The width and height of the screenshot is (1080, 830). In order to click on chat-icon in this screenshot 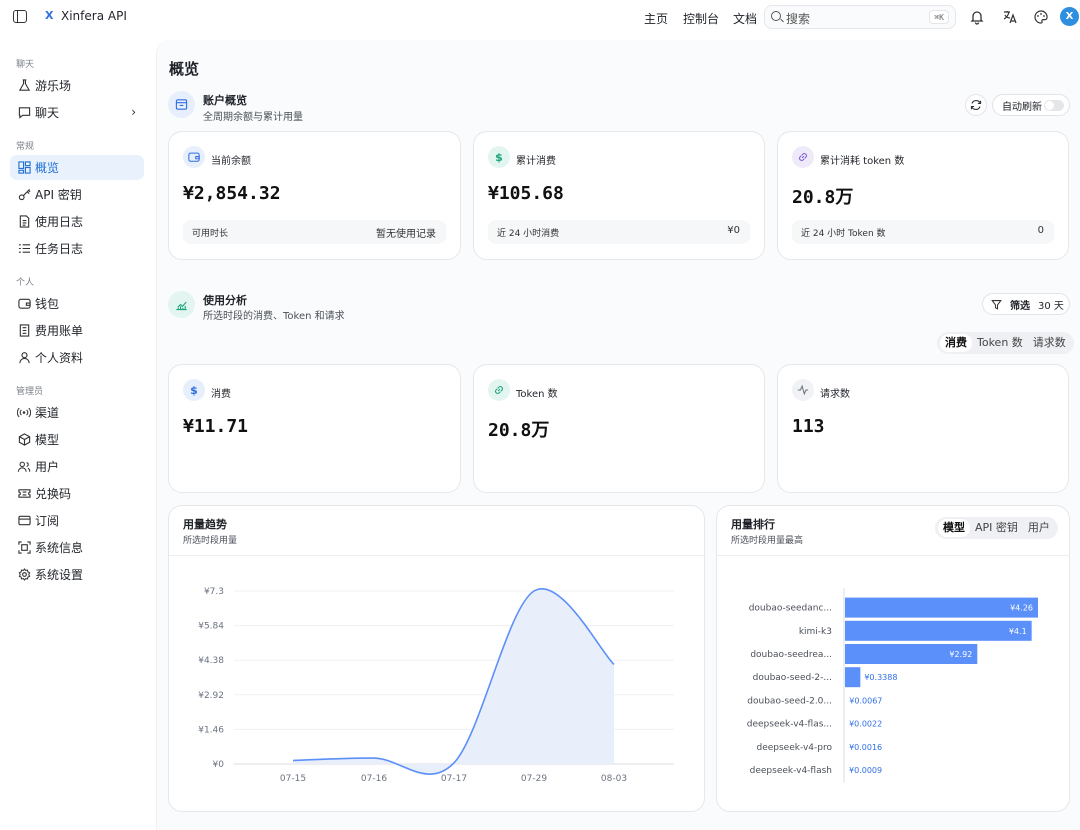, I will do `click(24, 112)`.